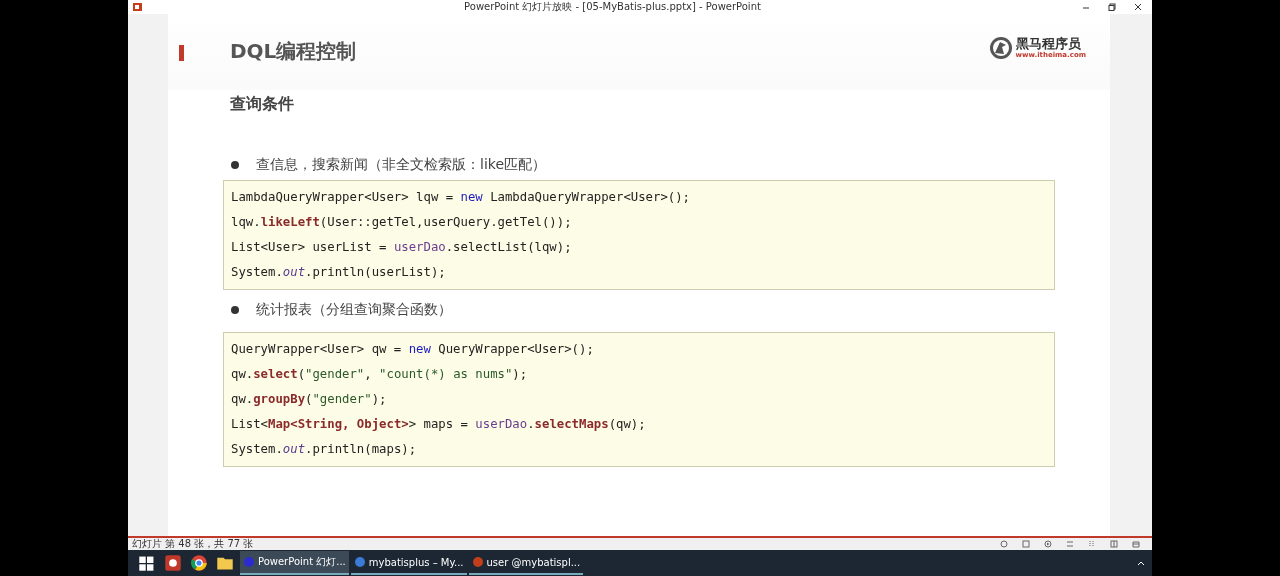 The image size is (1280, 576). What do you see at coordinates (1004, 544) in the screenshot?
I see `circle-icon` at bounding box center [1004, 544].